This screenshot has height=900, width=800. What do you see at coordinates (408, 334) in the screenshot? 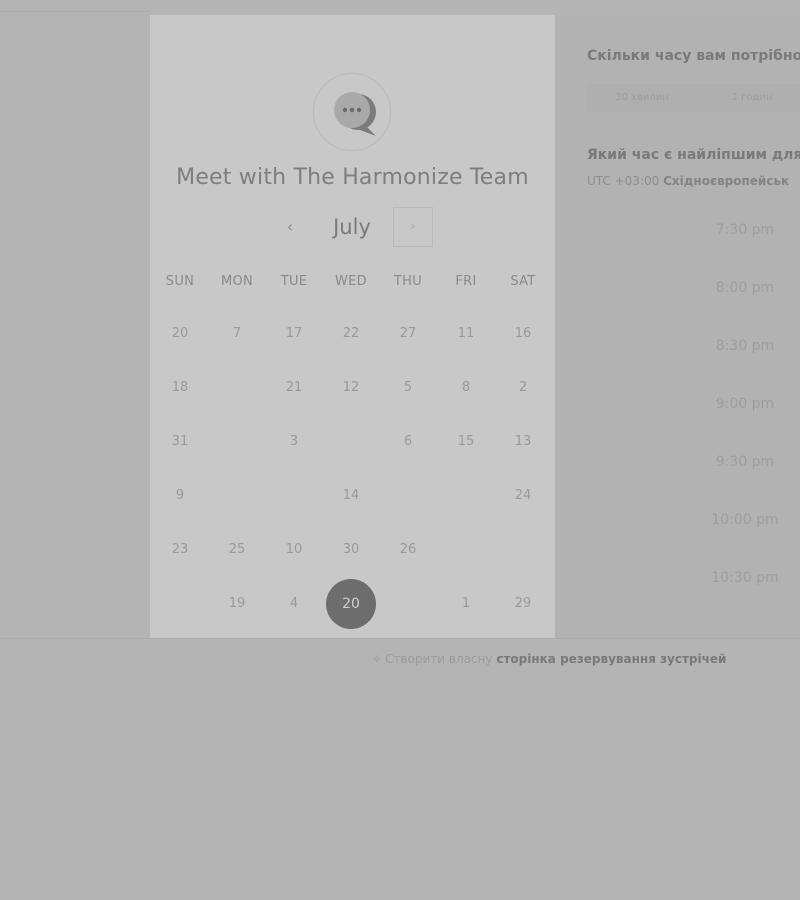
I see `calendar-day: 27` at bounding box center [408, 334].